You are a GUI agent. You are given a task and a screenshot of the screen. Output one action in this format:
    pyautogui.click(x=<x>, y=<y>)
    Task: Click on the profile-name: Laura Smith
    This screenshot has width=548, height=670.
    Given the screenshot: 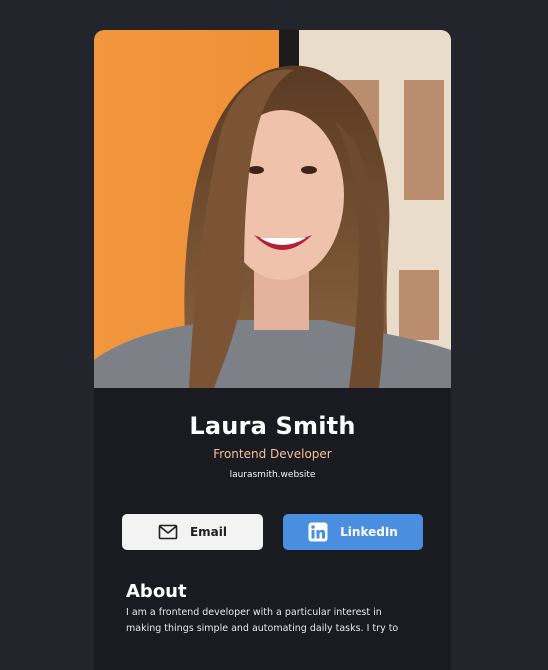 What is the action you would take?
    pyautogui.click(x=272, y=426)
    